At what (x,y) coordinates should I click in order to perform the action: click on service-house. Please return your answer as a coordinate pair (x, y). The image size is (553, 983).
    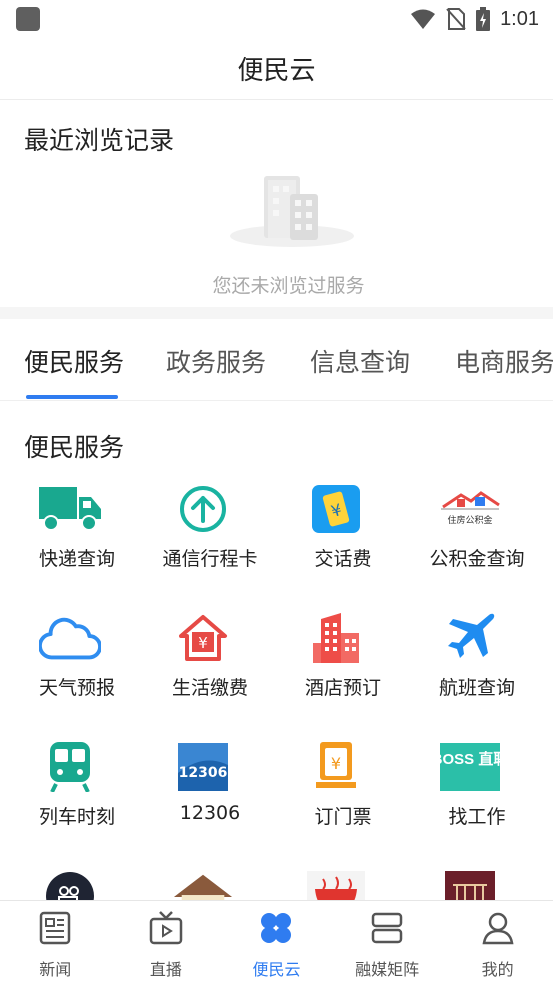
    Looking at the image, I should click on (202, 880).